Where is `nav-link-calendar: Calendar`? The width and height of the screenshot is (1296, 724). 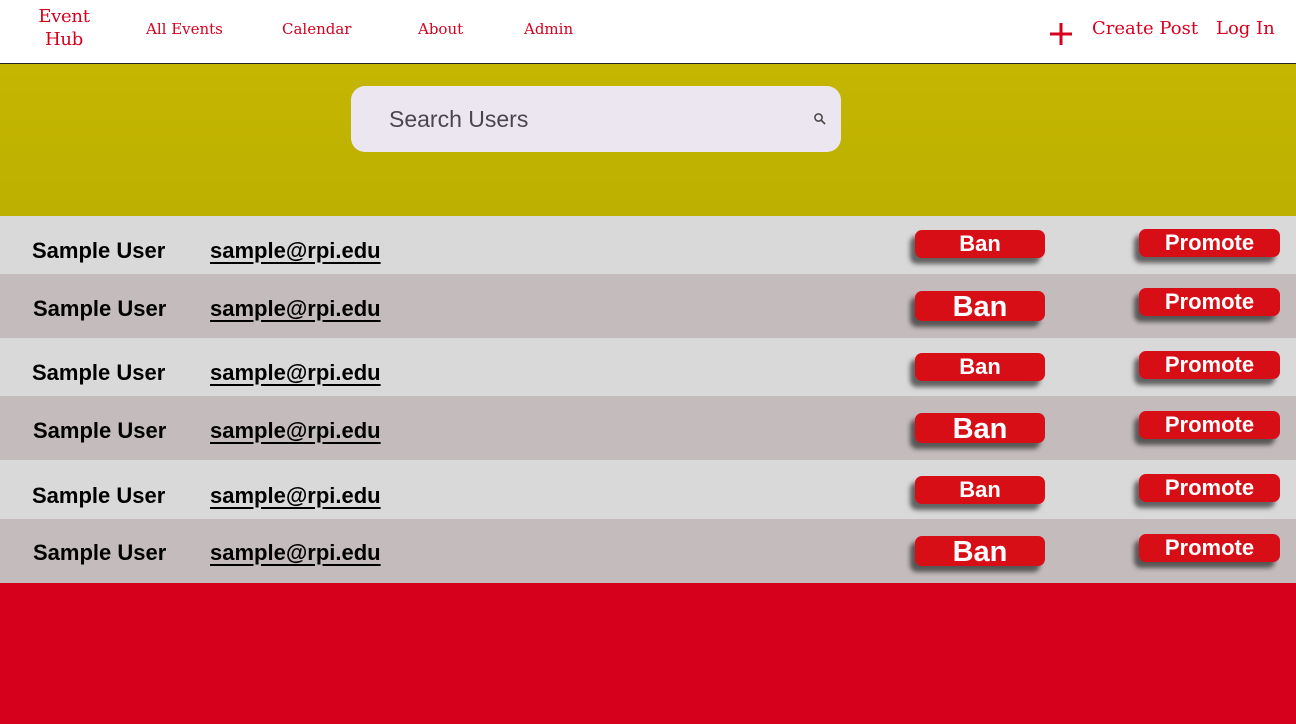
nav-link-calendar: Calendar is located at coordinates (316, 29).